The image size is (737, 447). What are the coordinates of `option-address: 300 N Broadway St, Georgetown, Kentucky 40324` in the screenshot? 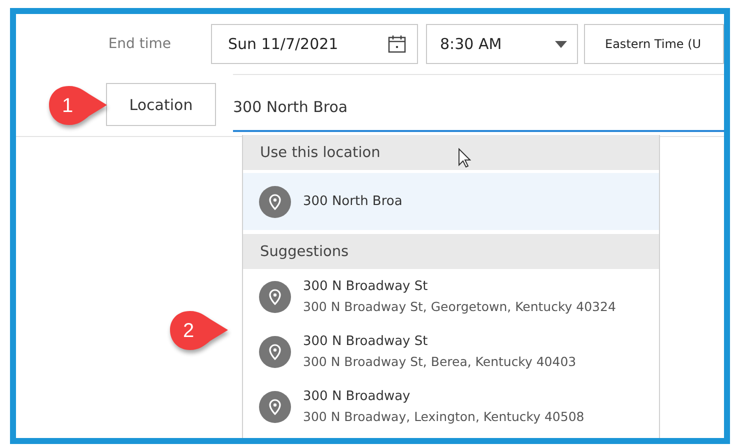 It's located at (459, 306).